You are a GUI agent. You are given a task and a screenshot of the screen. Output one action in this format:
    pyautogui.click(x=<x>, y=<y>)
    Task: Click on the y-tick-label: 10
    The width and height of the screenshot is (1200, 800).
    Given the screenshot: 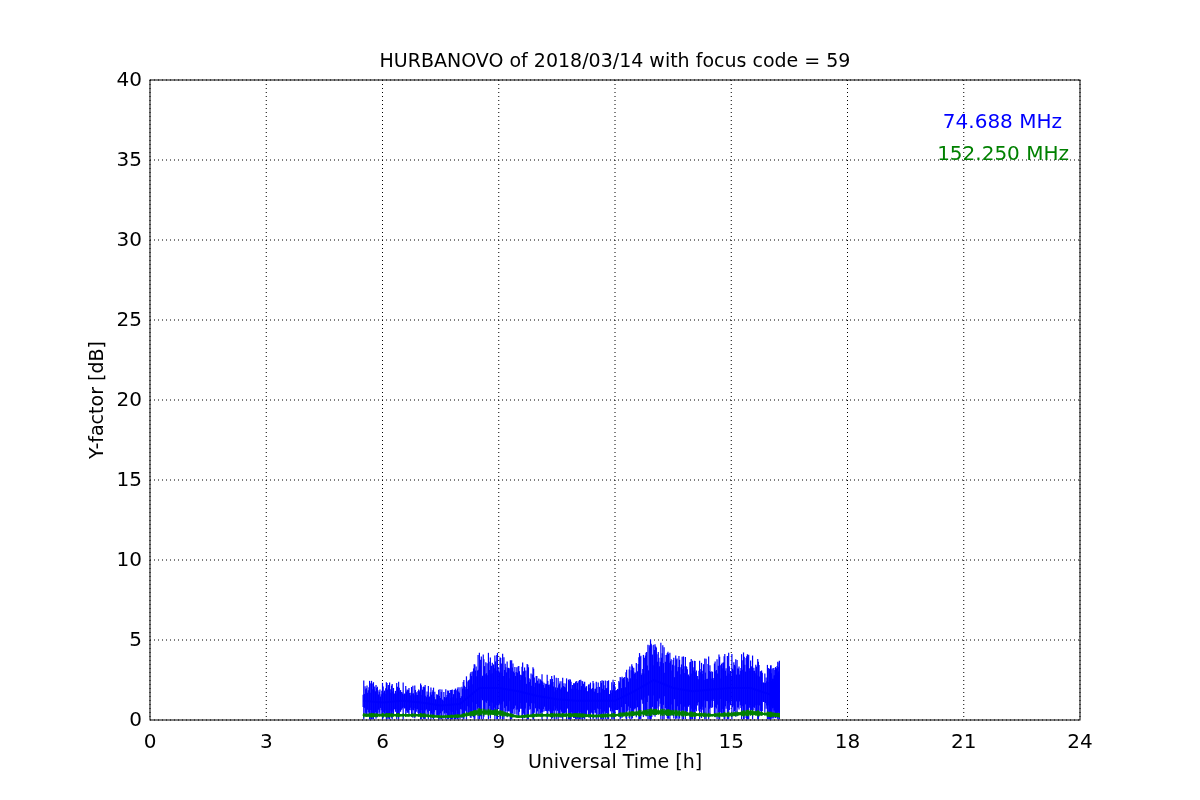 What is the action you would take?
    pyautogui.click(x=129, y=558)
    